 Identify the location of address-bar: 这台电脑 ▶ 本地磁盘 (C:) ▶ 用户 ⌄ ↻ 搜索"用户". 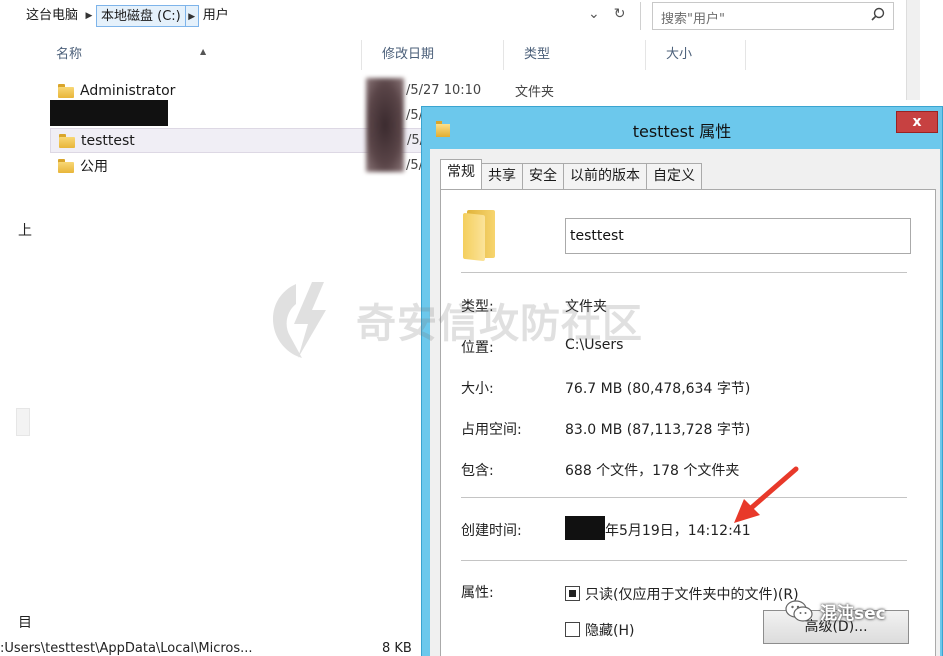
(460, 50).